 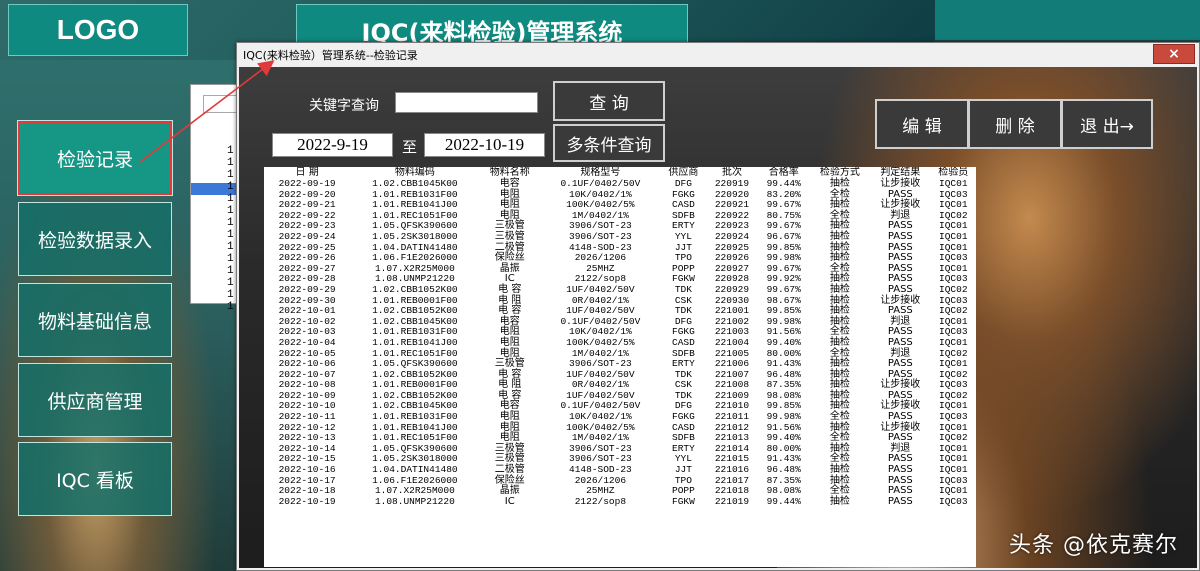 What do you see at coordinates (683, 289) in the screenshot?
I see `table-cell: TDK` at bounding box center [683, 289].